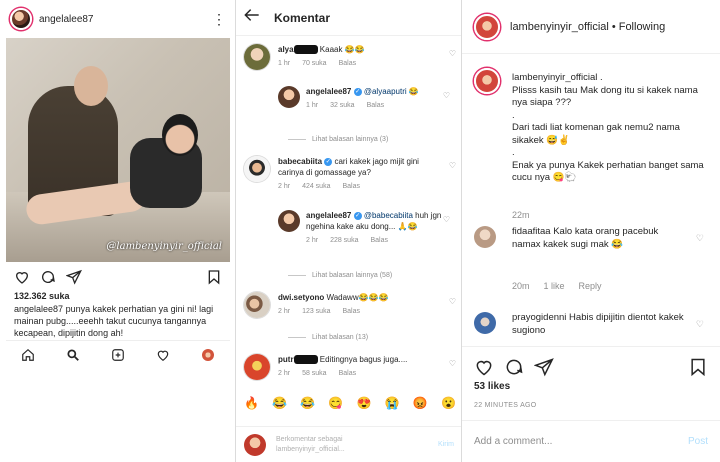  Describe the element at coordinates (531, 231) in the screenshot. I see `comment-username: fidaafitaa` at that location.